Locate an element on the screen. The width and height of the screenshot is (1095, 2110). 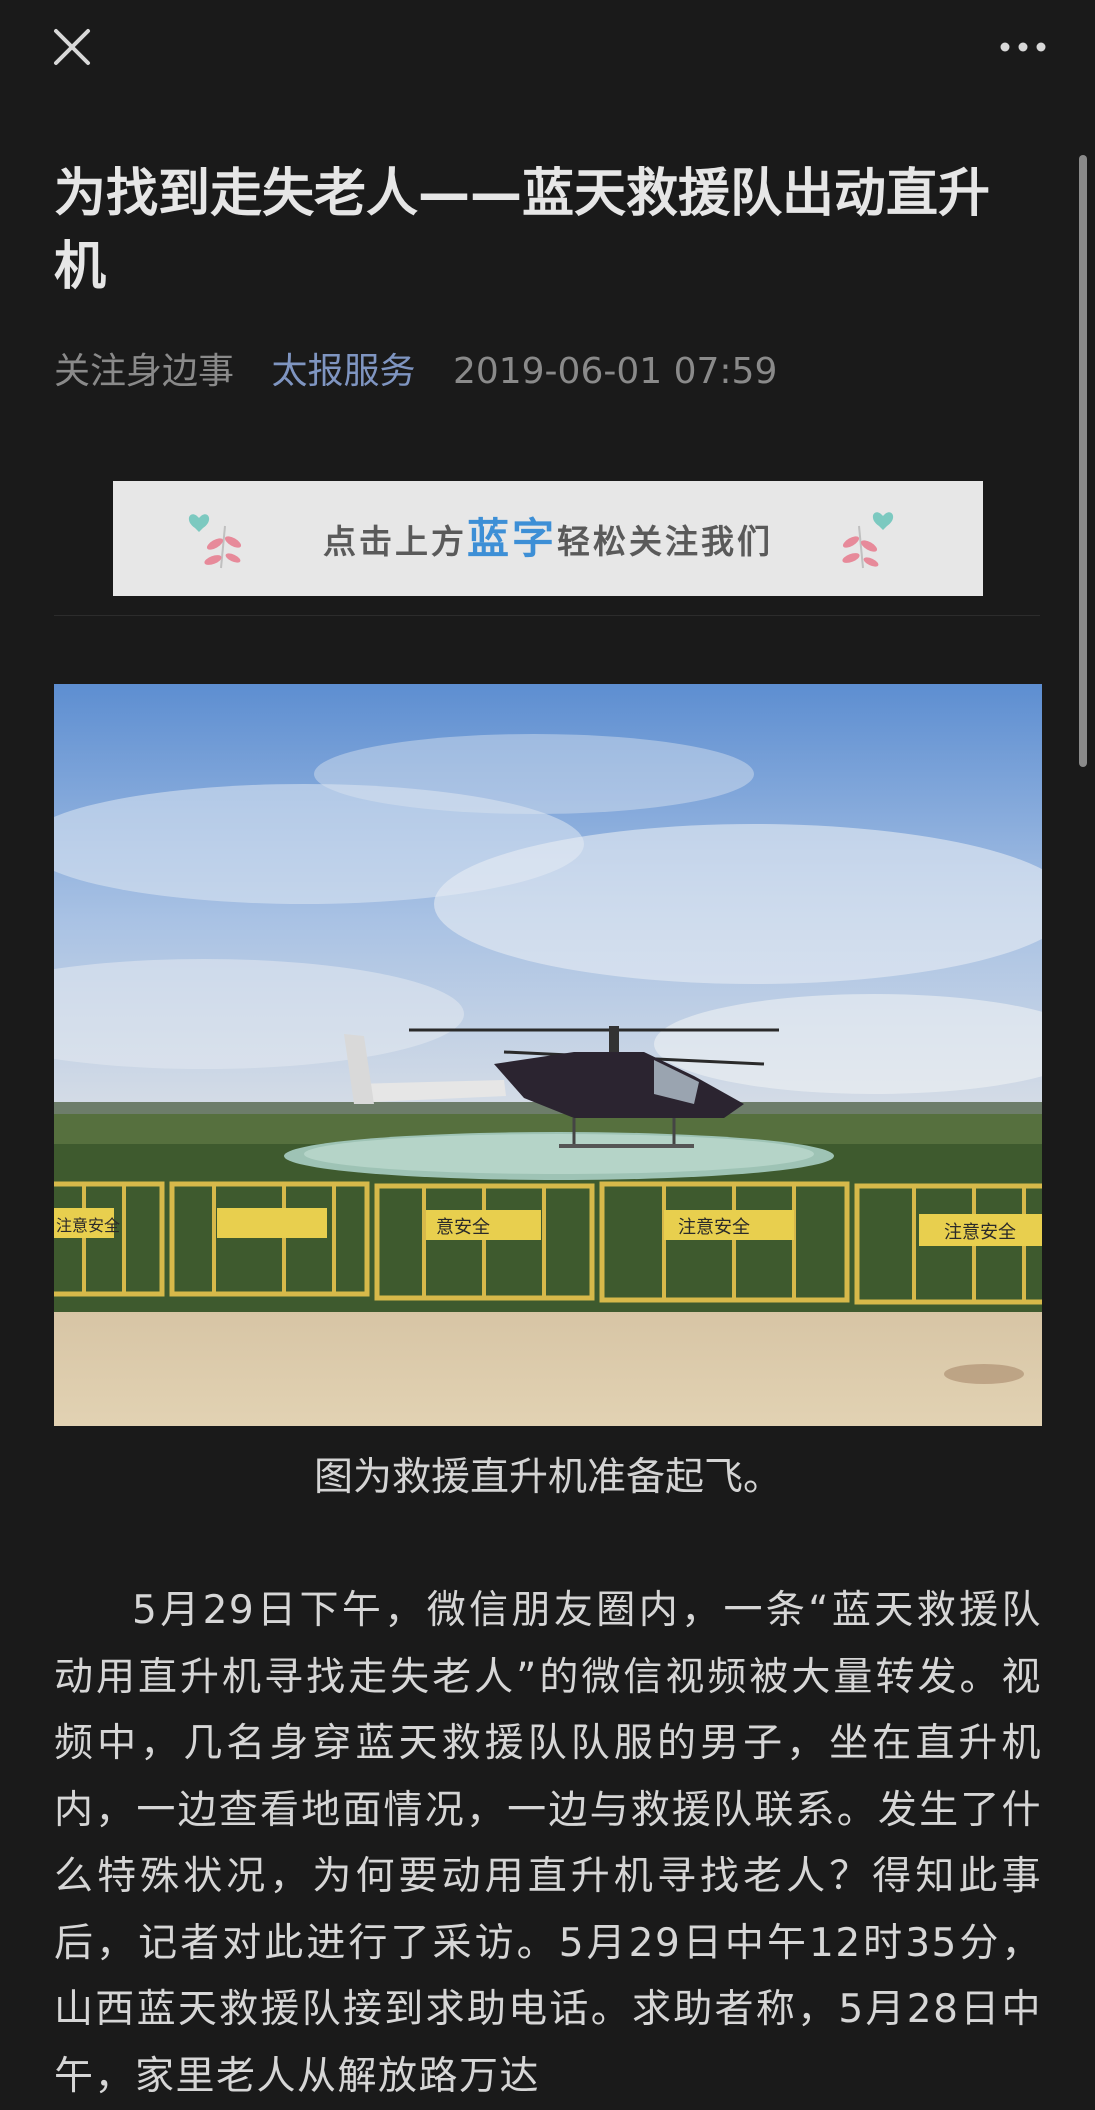
fence-sign-text: 意安全 is located at coordinates (463, 1227).